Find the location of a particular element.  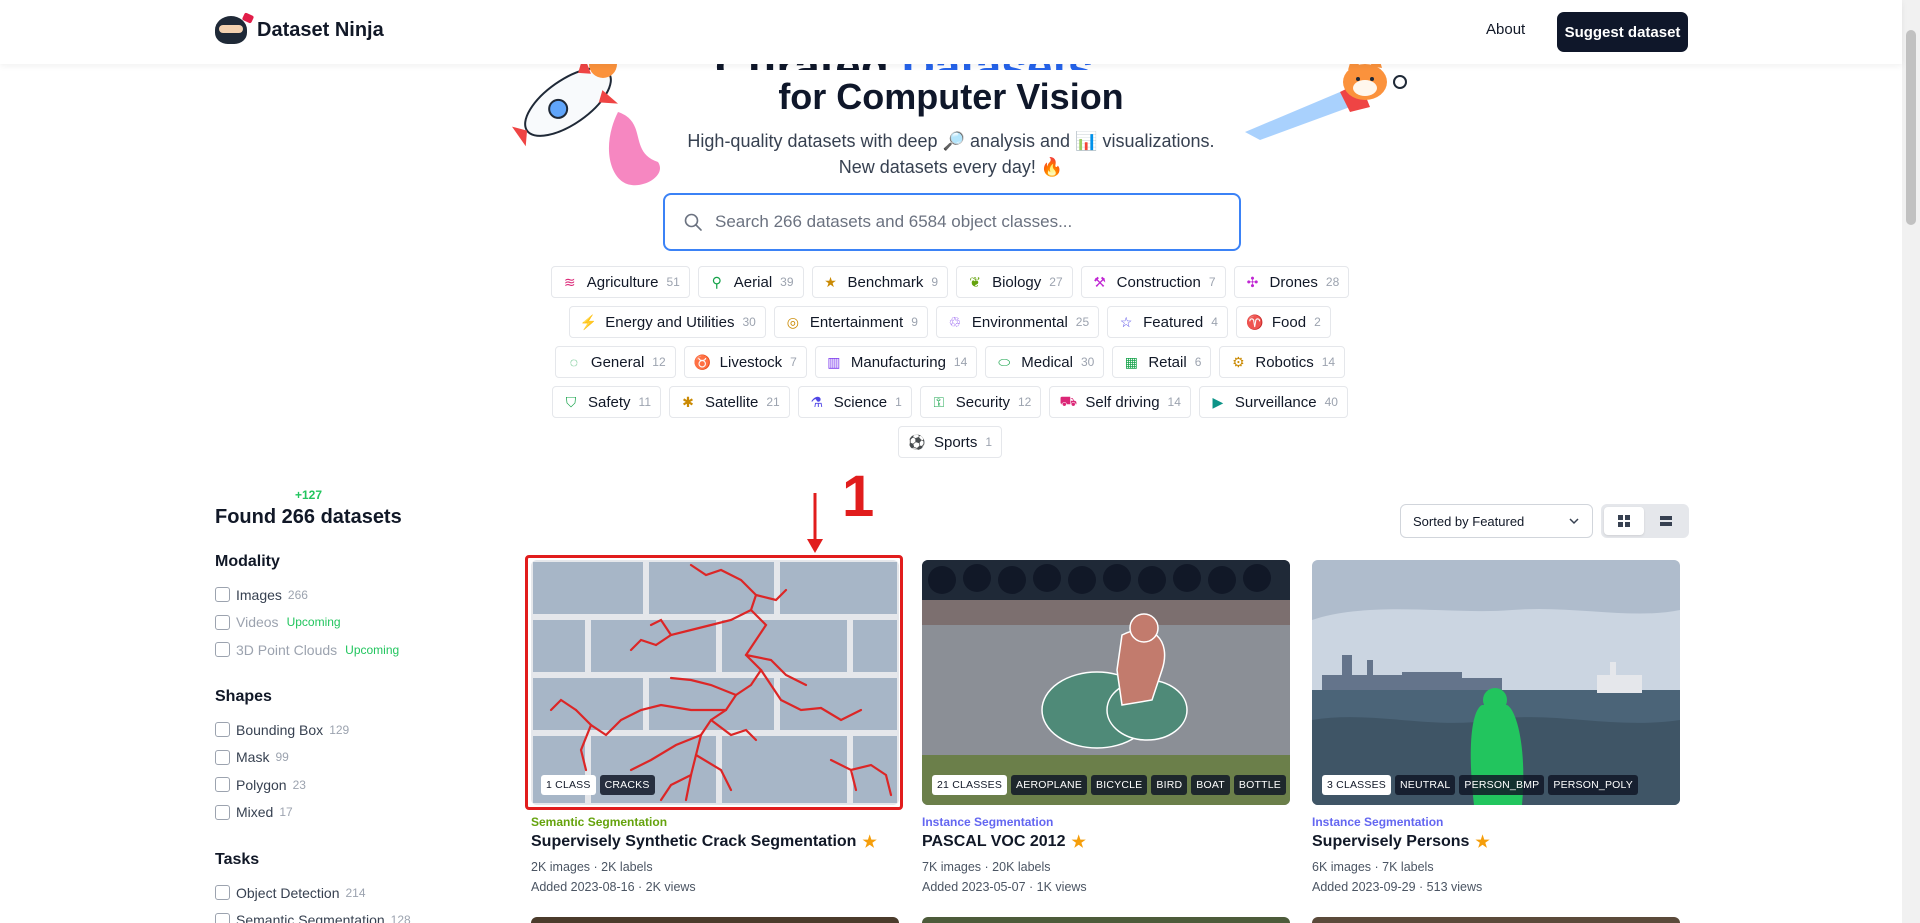

filter-count: 128 is located at coordinates (400, 918).